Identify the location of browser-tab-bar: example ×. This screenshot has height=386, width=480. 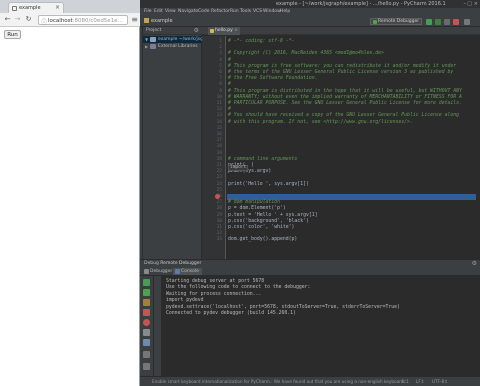
(70, 6).